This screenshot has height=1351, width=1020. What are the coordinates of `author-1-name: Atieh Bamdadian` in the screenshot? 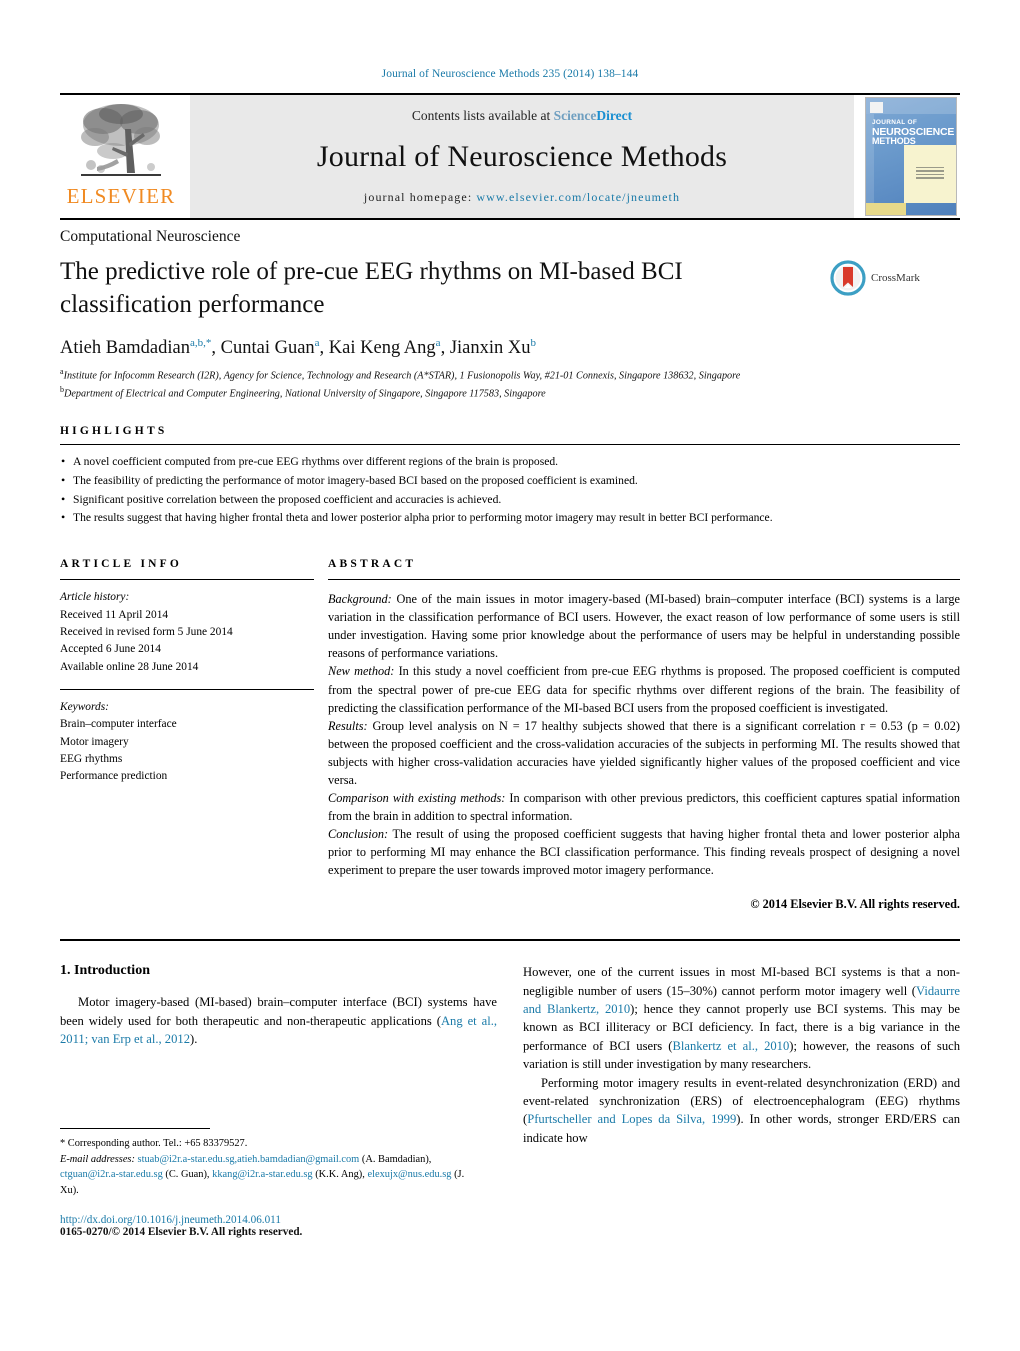 It's located at (125, 348).